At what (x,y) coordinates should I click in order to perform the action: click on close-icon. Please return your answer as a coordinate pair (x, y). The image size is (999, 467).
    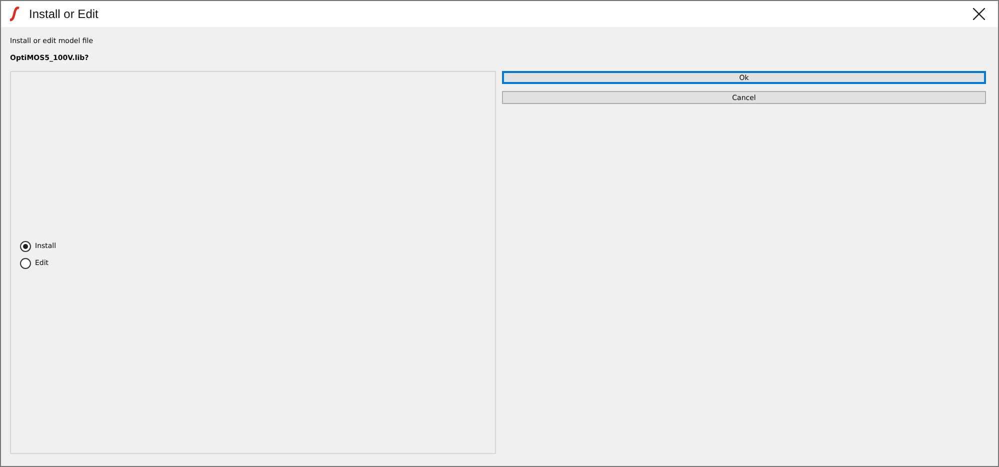
    Looking at the image, I should click on (979, 14).